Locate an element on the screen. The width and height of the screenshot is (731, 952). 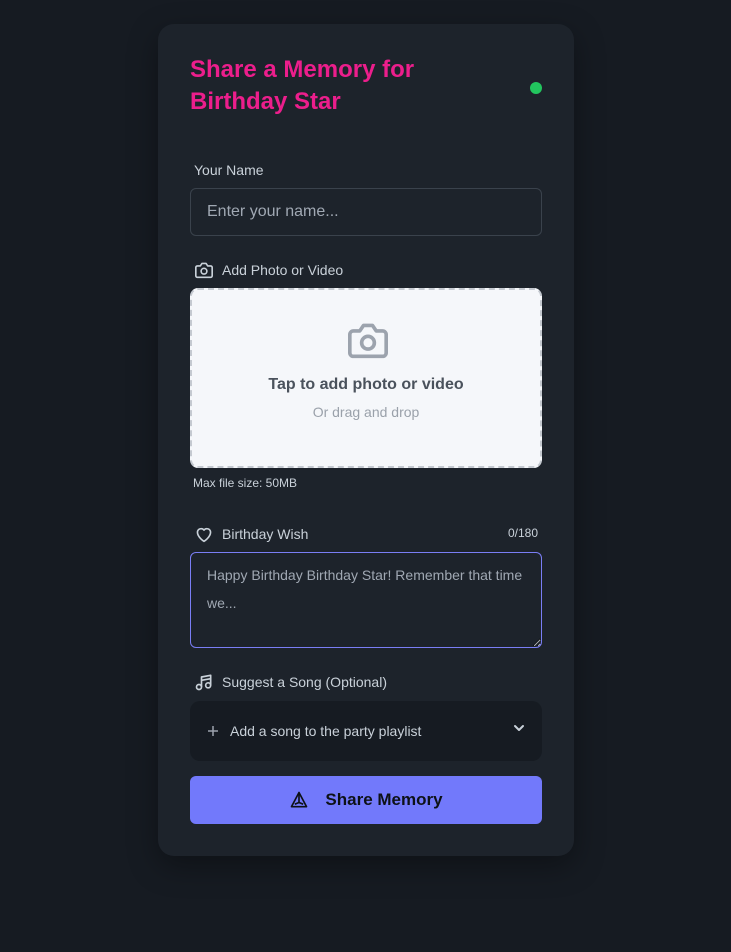
name-label-text: Your Name is located at coordinates (229, 170).